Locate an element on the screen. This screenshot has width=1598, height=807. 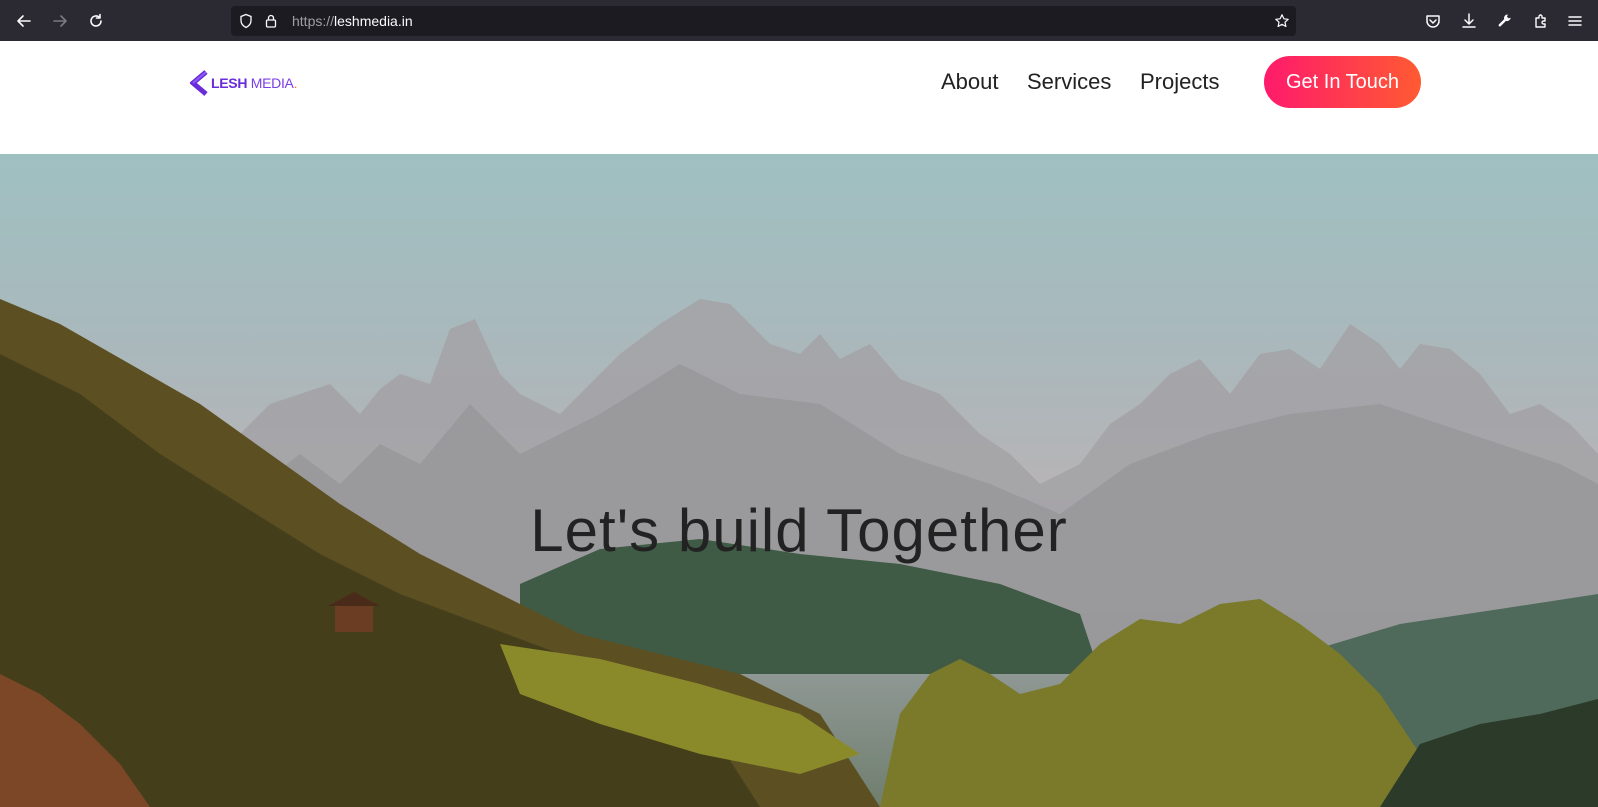
url-text: https://leshmedia.in is located at coordinates (352, 21).